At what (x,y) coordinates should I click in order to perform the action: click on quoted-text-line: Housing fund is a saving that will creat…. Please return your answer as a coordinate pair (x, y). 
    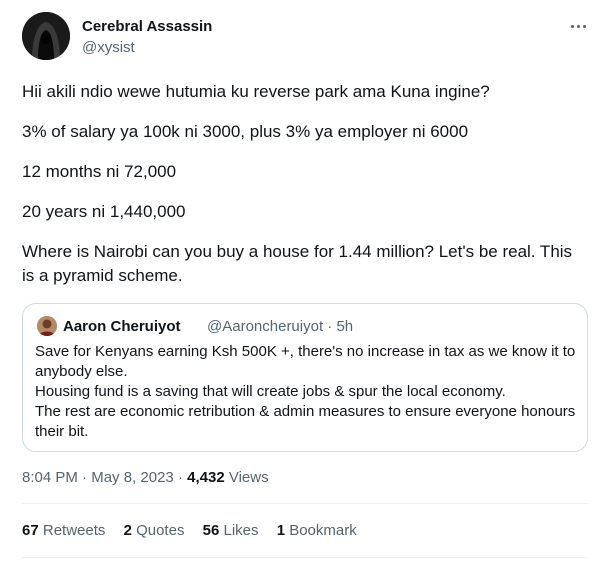
    Looking at the image, I should click on (270, 391).